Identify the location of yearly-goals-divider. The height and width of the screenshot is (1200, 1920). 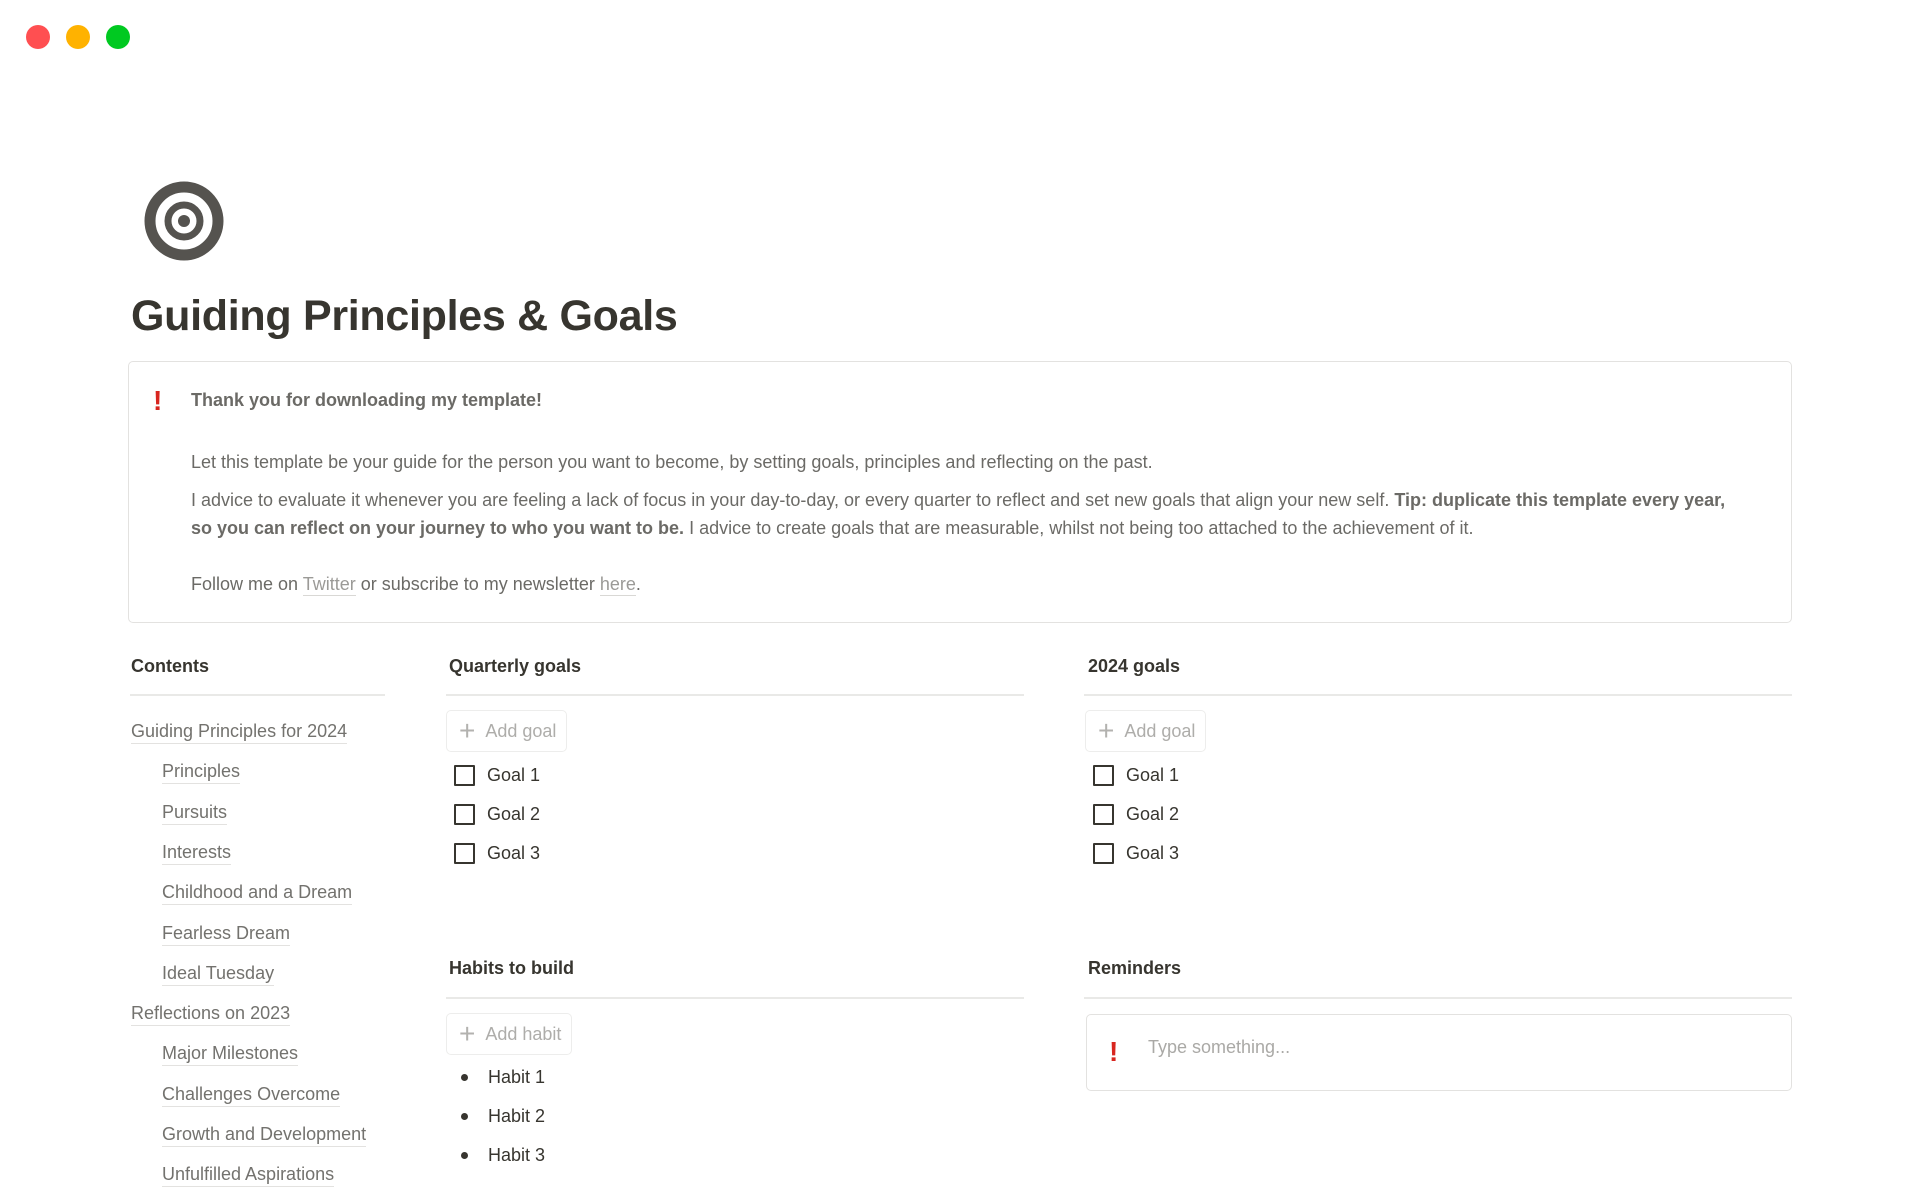
(1438, 695).